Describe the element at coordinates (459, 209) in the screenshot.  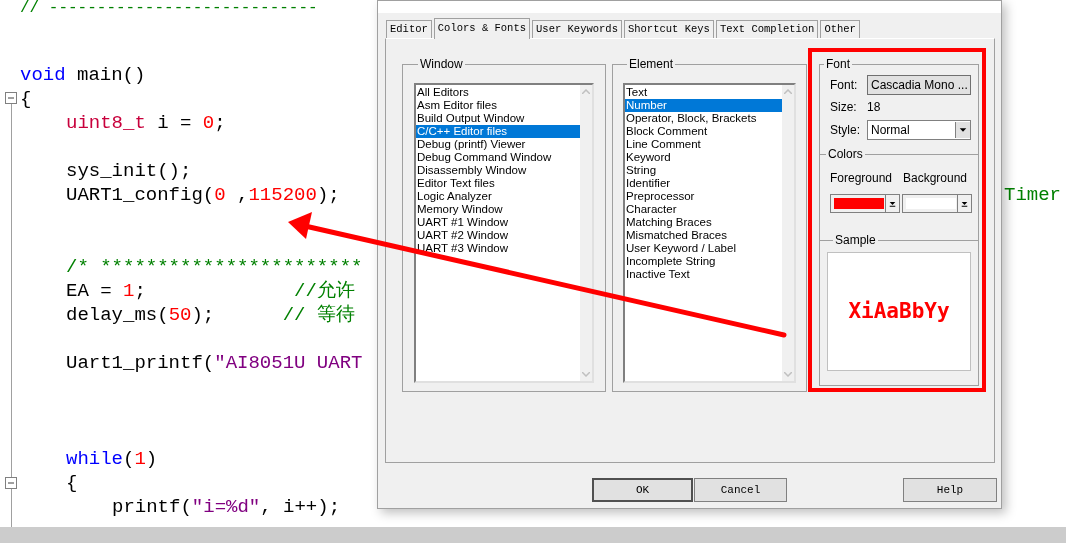
I see `list-item: Memory Window` at that location.